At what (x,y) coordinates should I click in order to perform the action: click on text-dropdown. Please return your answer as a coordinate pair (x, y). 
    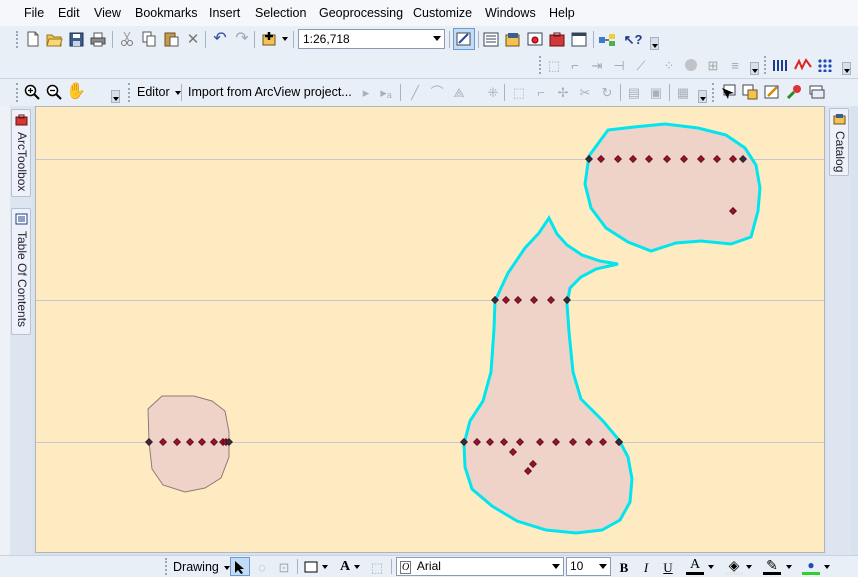
    Looking at the image, I should click on (357, 567).